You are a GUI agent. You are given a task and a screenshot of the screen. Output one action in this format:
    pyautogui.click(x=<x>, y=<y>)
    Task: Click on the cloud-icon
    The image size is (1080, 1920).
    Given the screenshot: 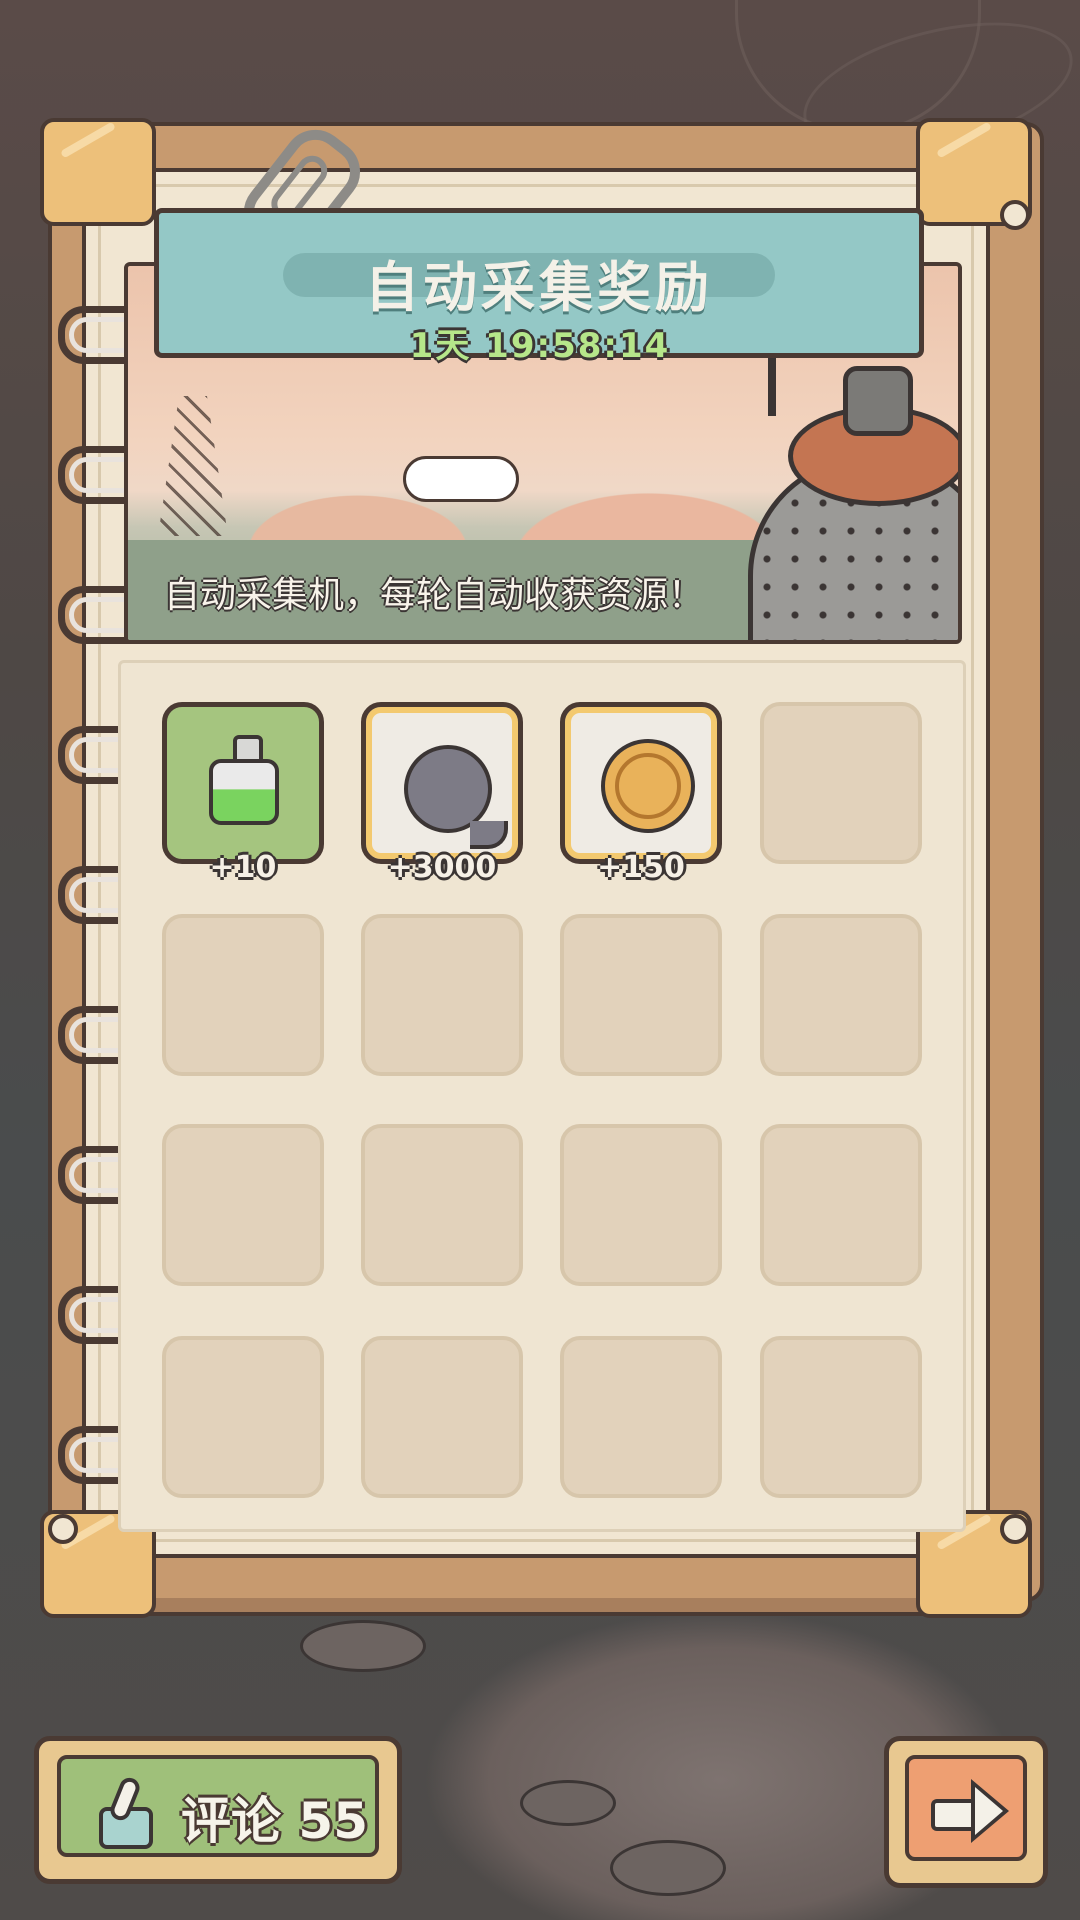 What is the action you would take?
    pyautogui.click(x=461, y=479)
    